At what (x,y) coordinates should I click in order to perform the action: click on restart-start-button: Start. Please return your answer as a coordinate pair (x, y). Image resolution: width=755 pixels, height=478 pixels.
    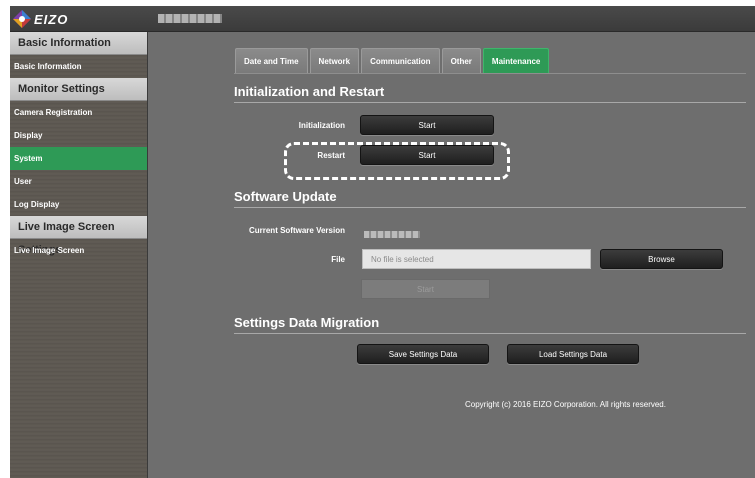
    Looking at the image, I should click on (427, 155).